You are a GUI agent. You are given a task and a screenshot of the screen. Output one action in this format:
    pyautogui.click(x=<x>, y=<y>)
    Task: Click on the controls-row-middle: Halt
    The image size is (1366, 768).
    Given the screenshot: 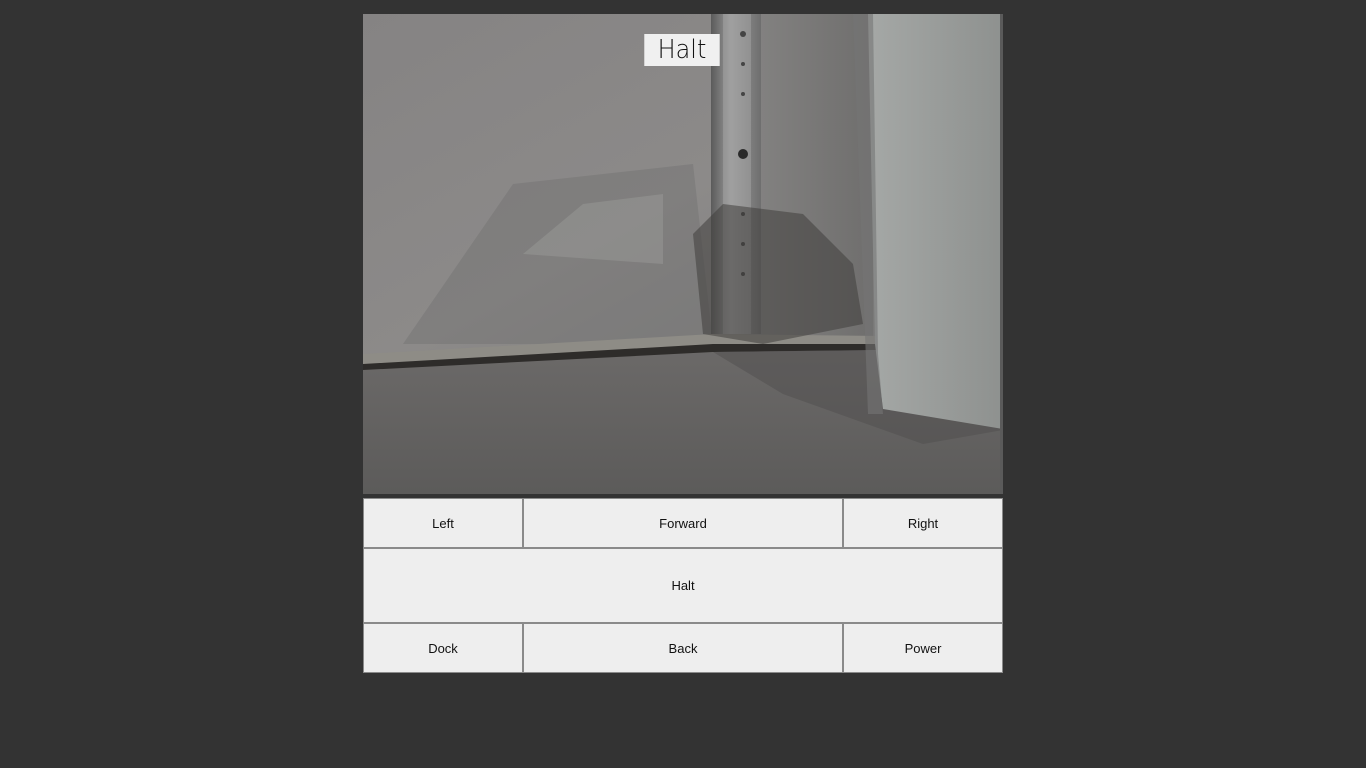 What is the action you would take?
    pyautogui.click(x=683, y=585)
    